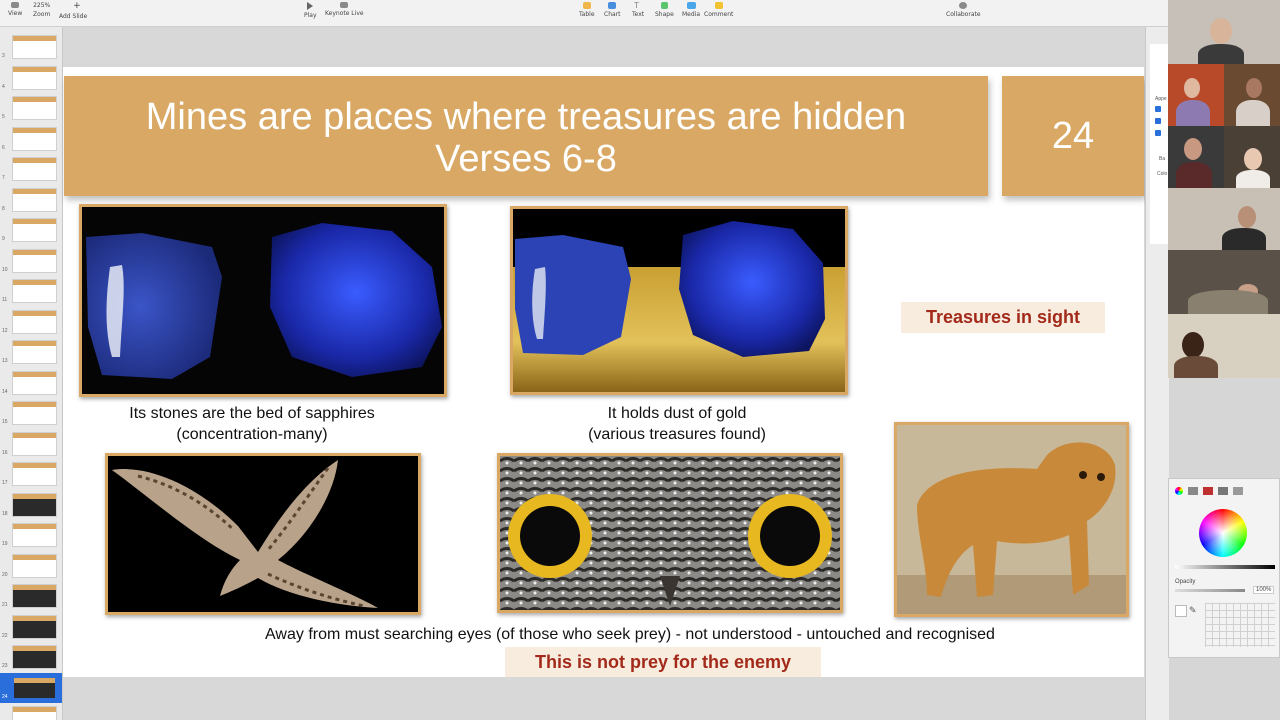 The height and width of the screenshot is (720, 1280). What do you see at coordinates (679, 300) in the screenshot?
I see `gold-dust-image` at bounding box center [679, 300].